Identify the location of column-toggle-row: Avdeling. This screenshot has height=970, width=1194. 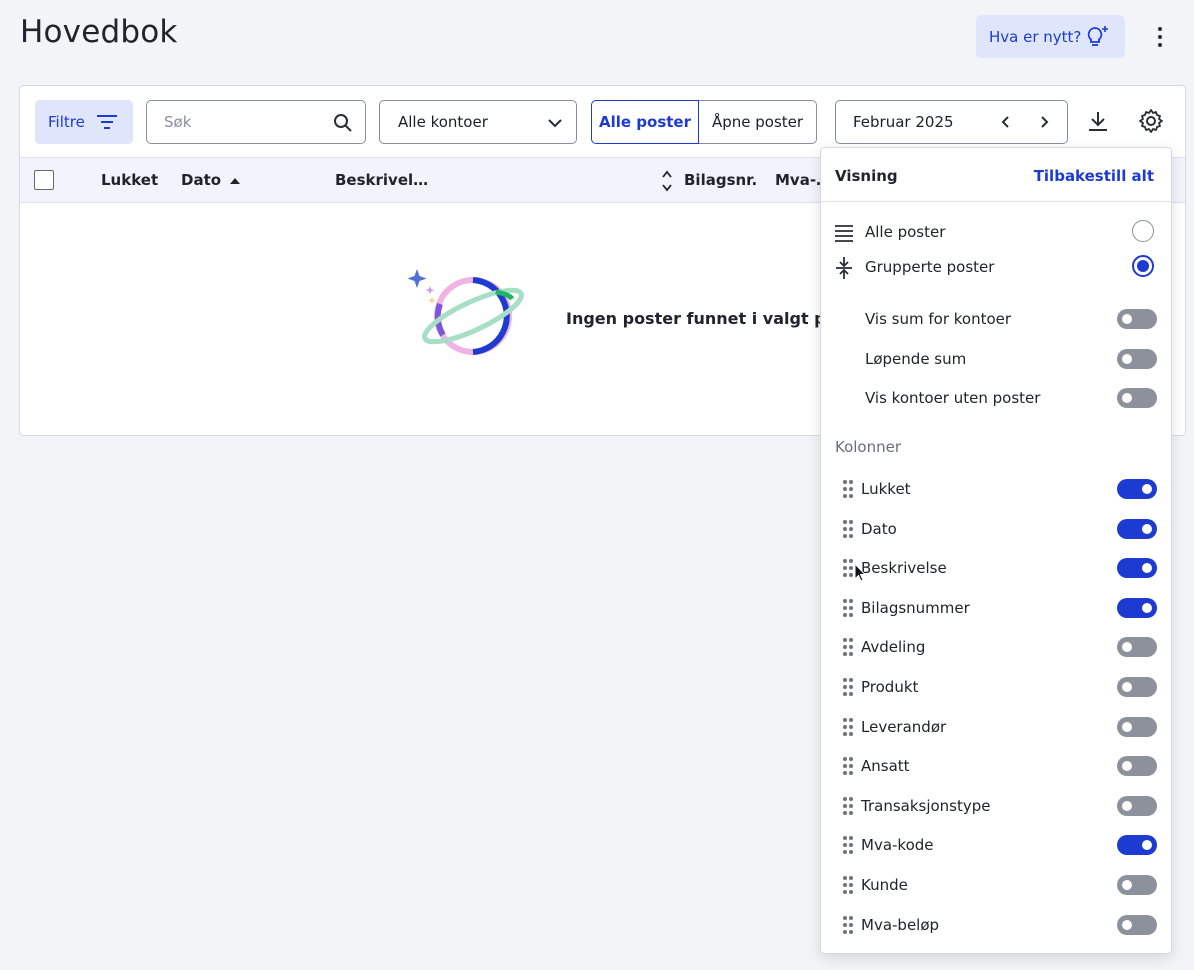
(996, 647).